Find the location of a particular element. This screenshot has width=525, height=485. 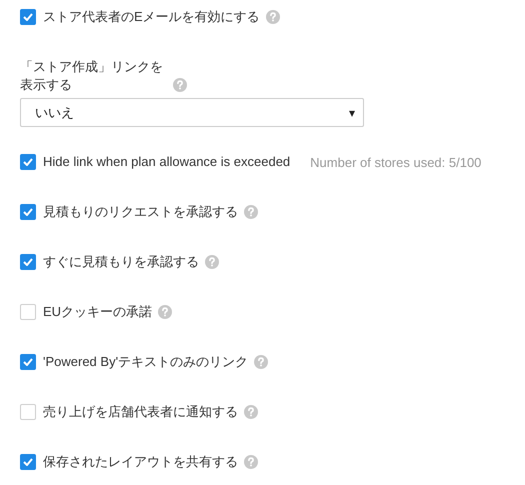

usage-note: Number of stores used: 5/100 is located at coordinates (396, 162).